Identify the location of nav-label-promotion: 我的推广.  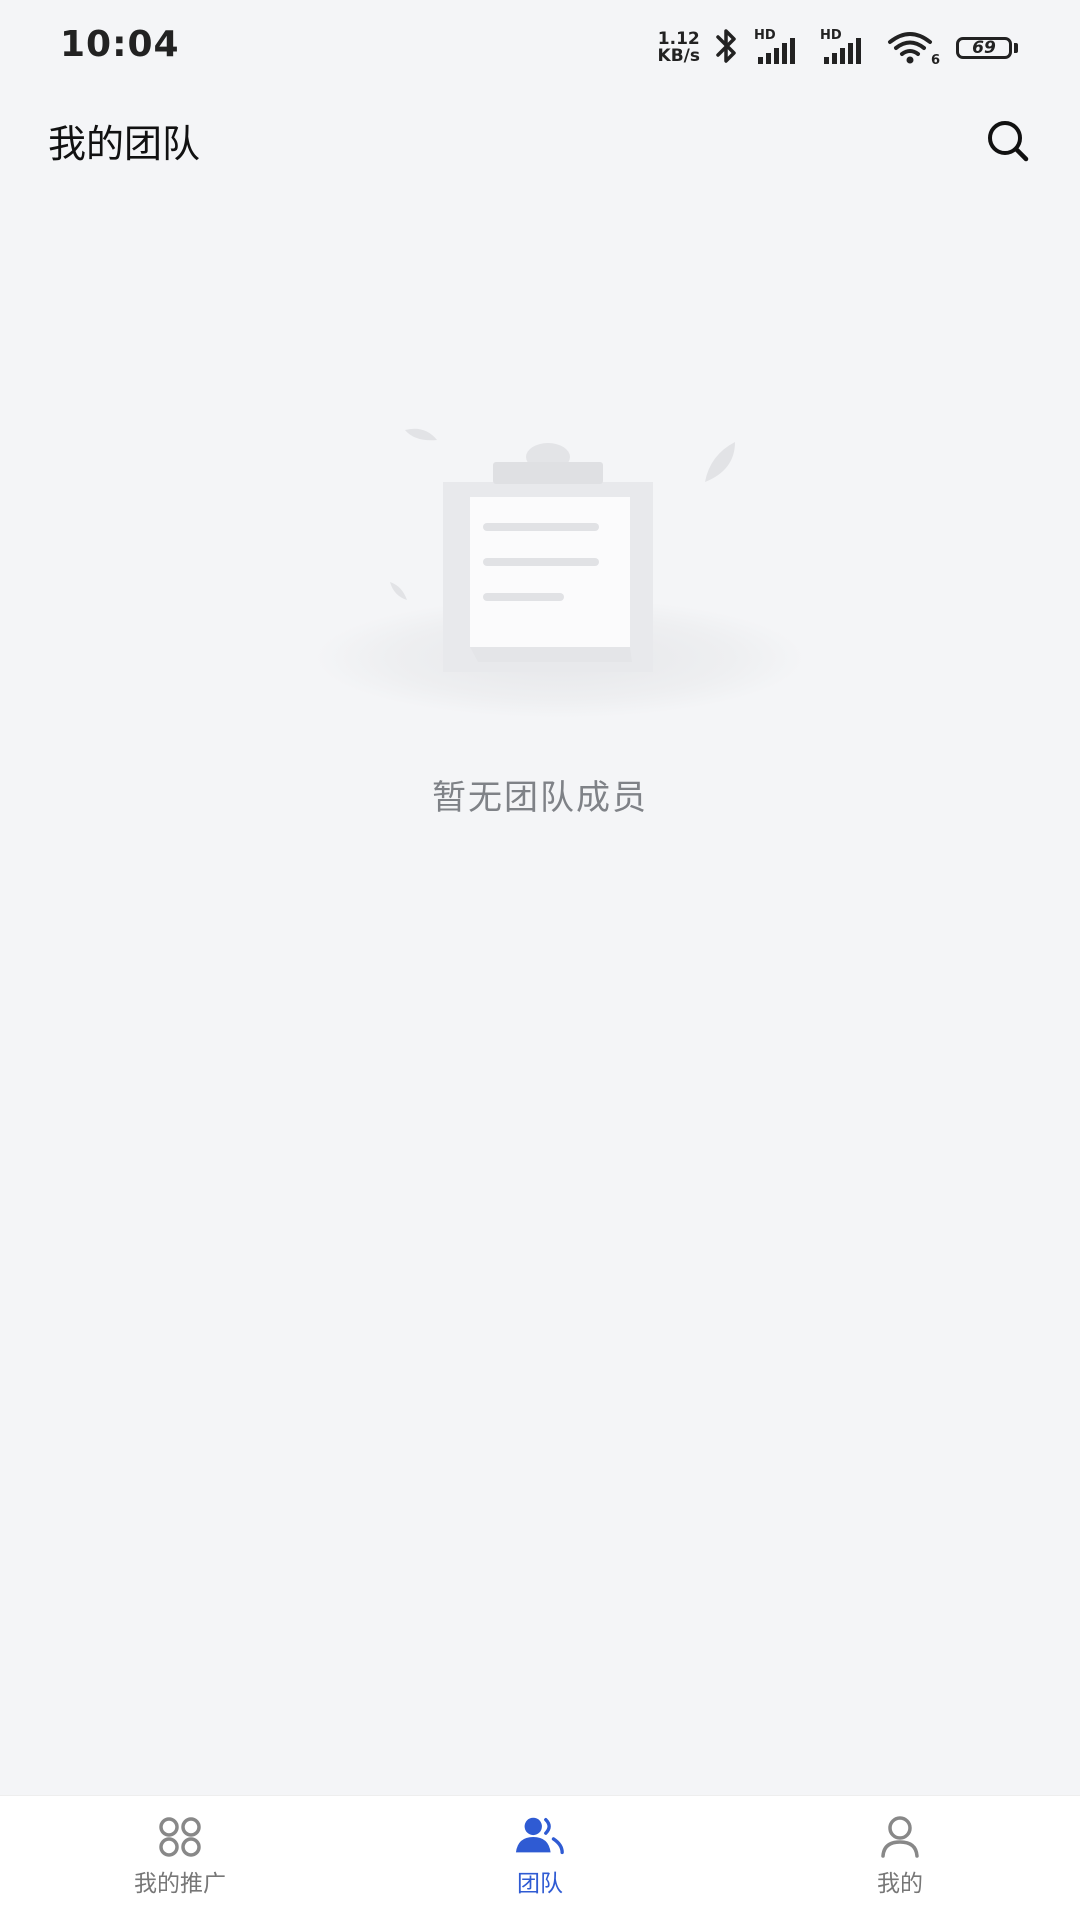
(180, 1884).